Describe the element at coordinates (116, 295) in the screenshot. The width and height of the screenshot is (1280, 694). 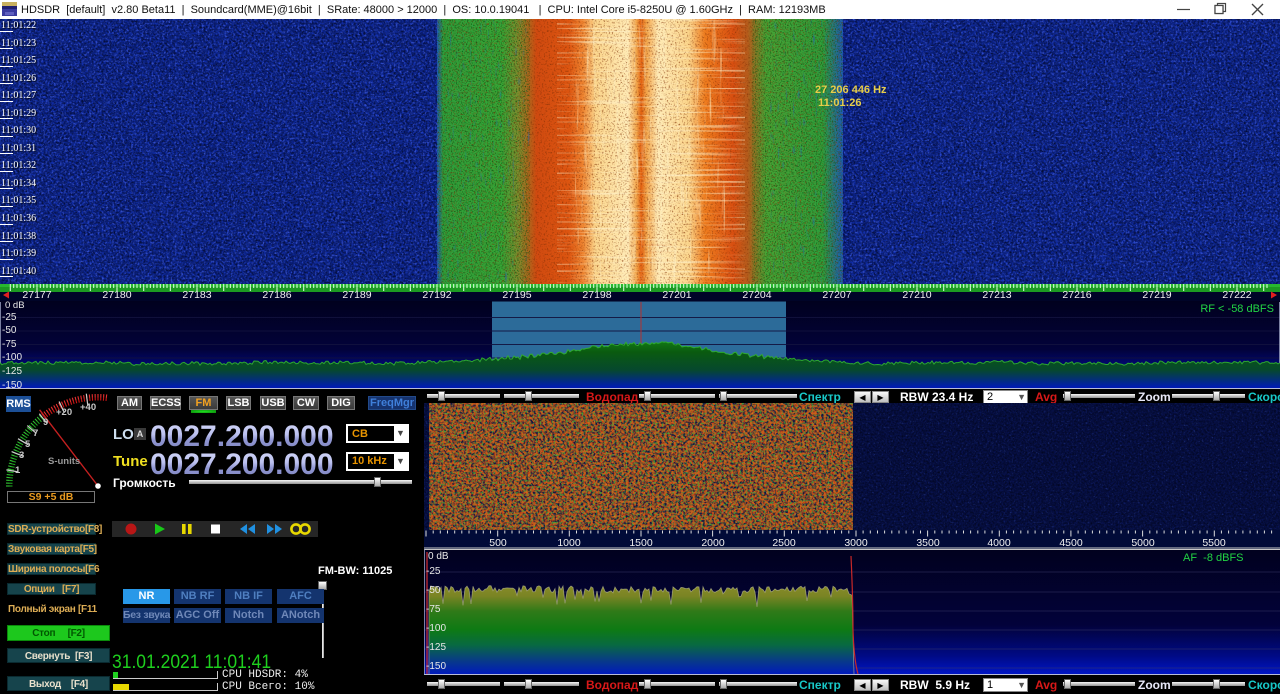
I see `svg-text: 27180` at that location.